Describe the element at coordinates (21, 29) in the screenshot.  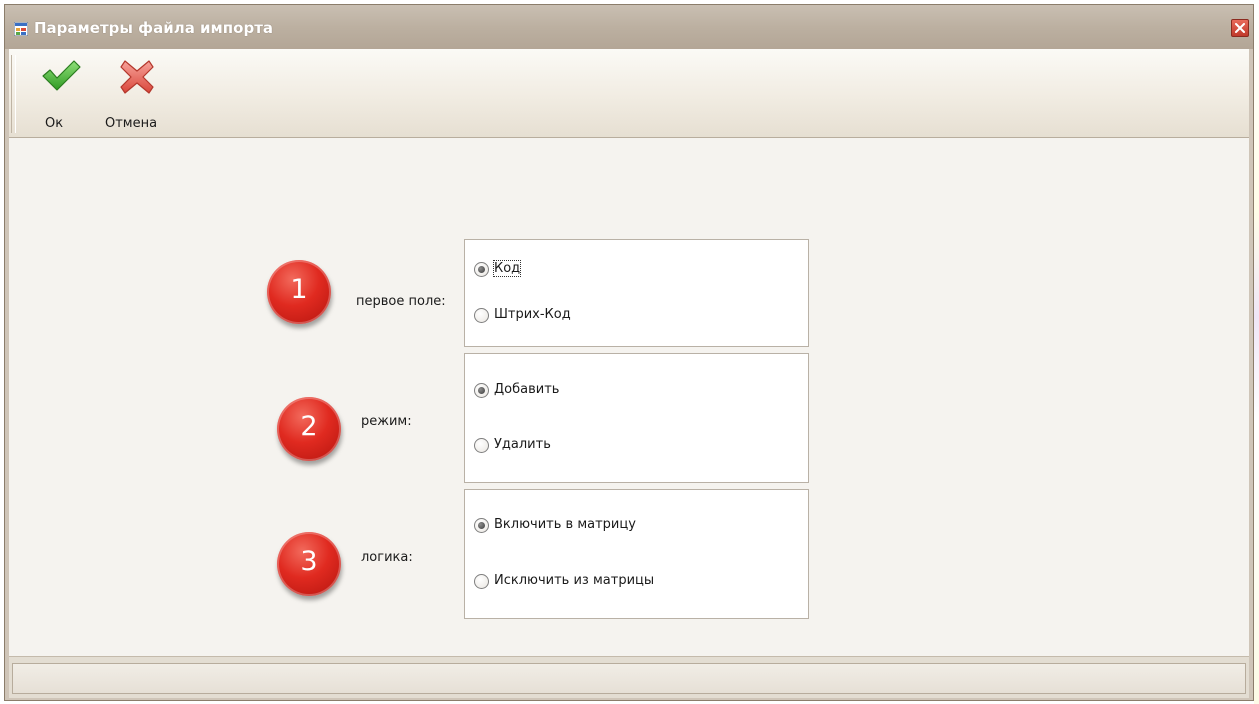
I see `app-icon` at that location.